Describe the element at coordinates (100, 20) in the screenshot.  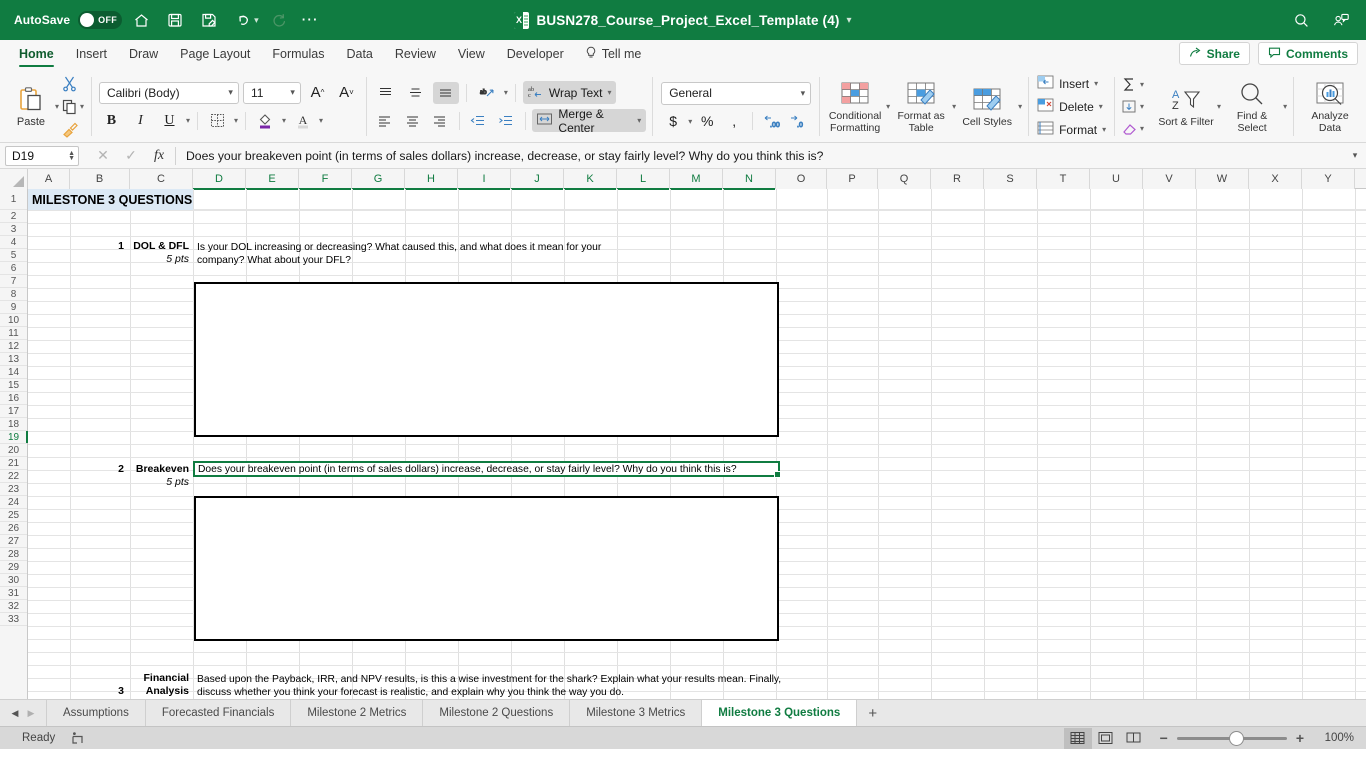
I see `autosave-toggle: OFF` at that location.